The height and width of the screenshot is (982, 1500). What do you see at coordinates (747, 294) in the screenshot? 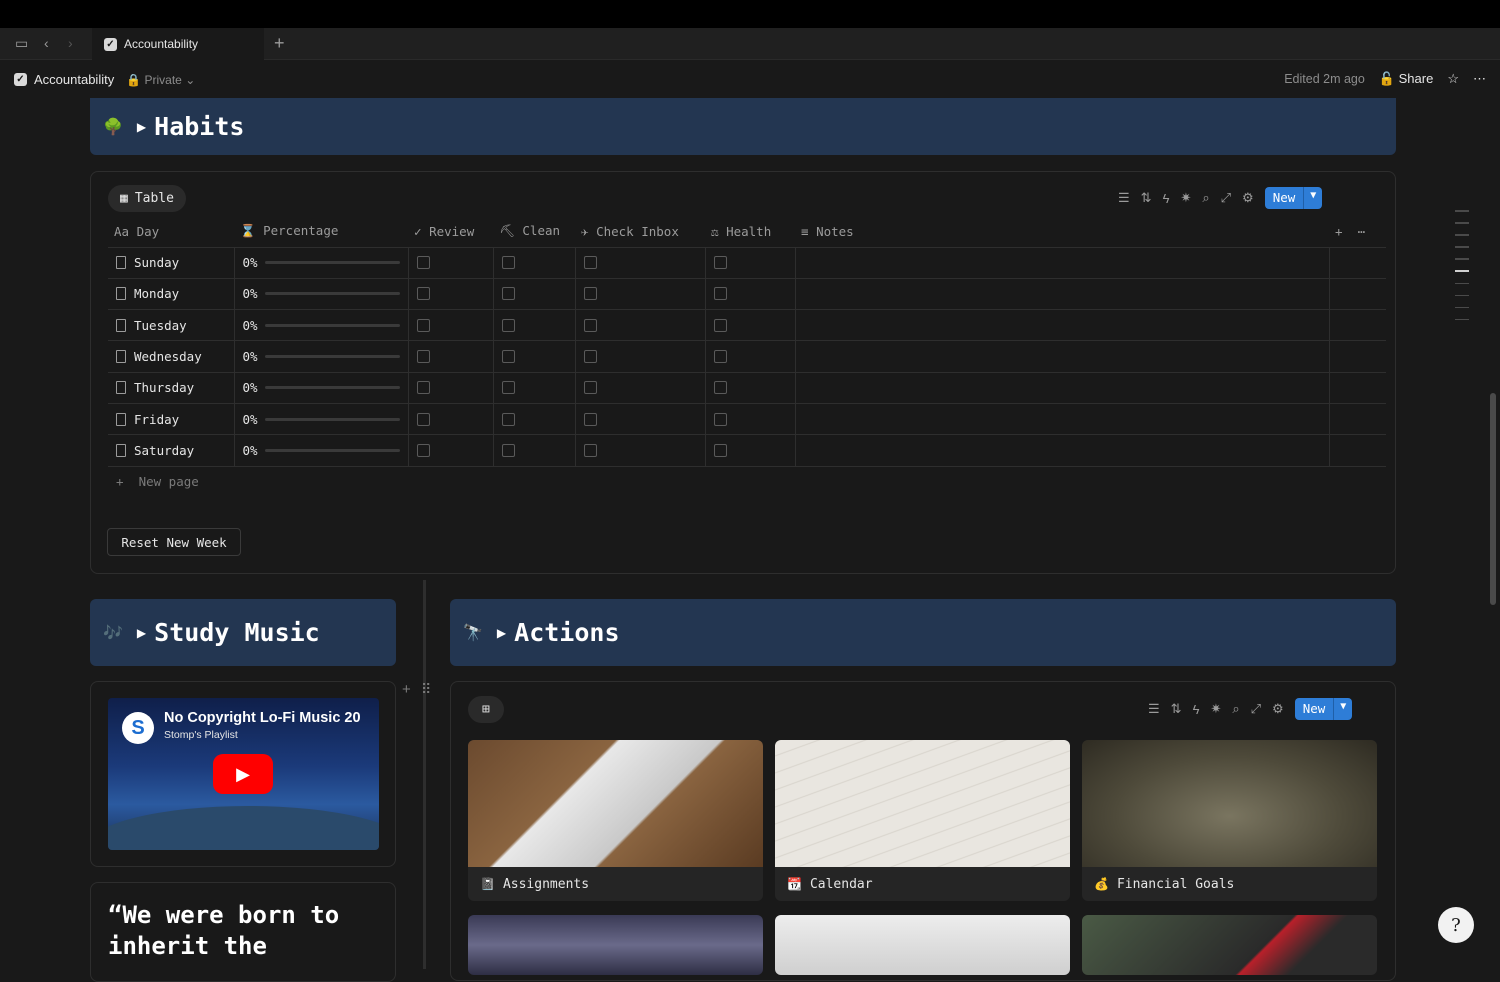
I see `table-row: Monday 0%` at bounding box center [747, 294].